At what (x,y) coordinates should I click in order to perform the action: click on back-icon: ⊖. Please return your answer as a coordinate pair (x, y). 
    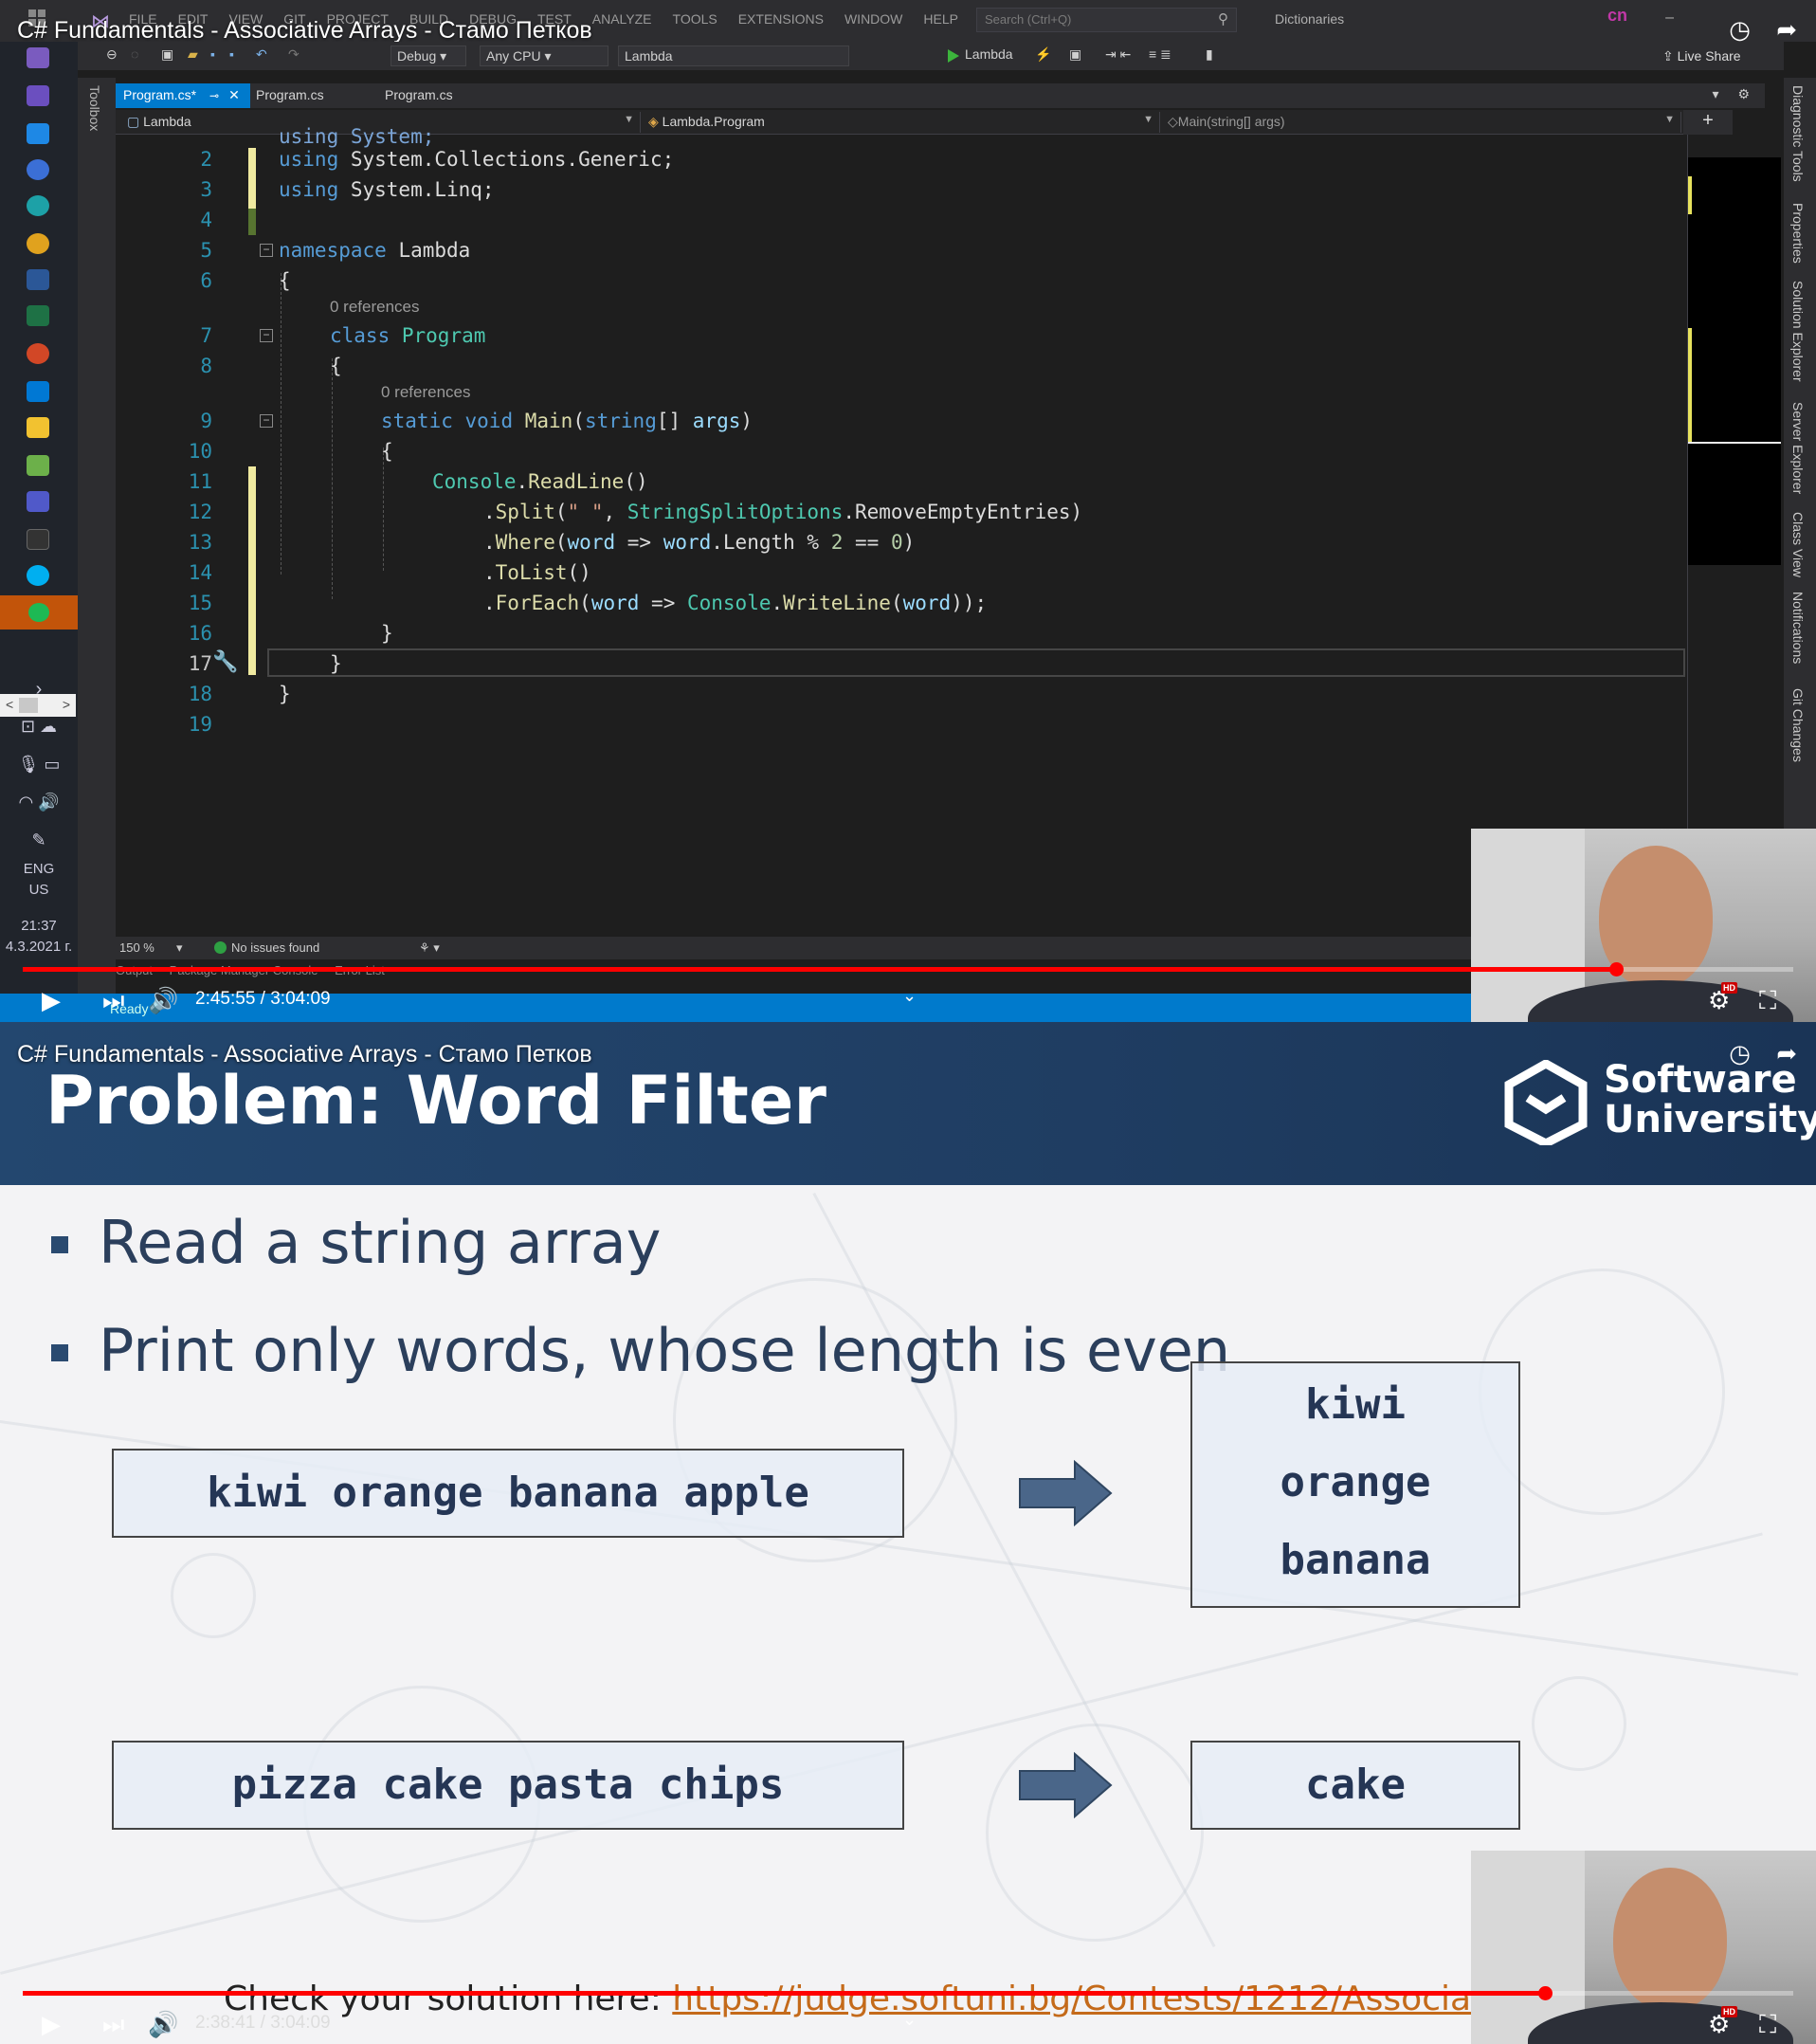
    Looking at the image, I should click on (112, 54).